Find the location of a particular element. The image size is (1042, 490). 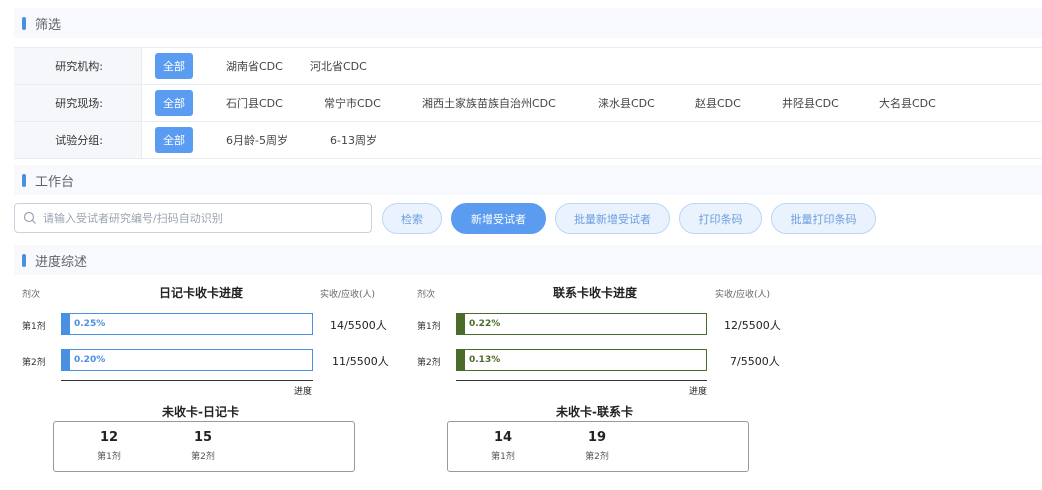

contact-card-summary: 14 第1剂 19 第2剂 is located at coordinates (598, 446).